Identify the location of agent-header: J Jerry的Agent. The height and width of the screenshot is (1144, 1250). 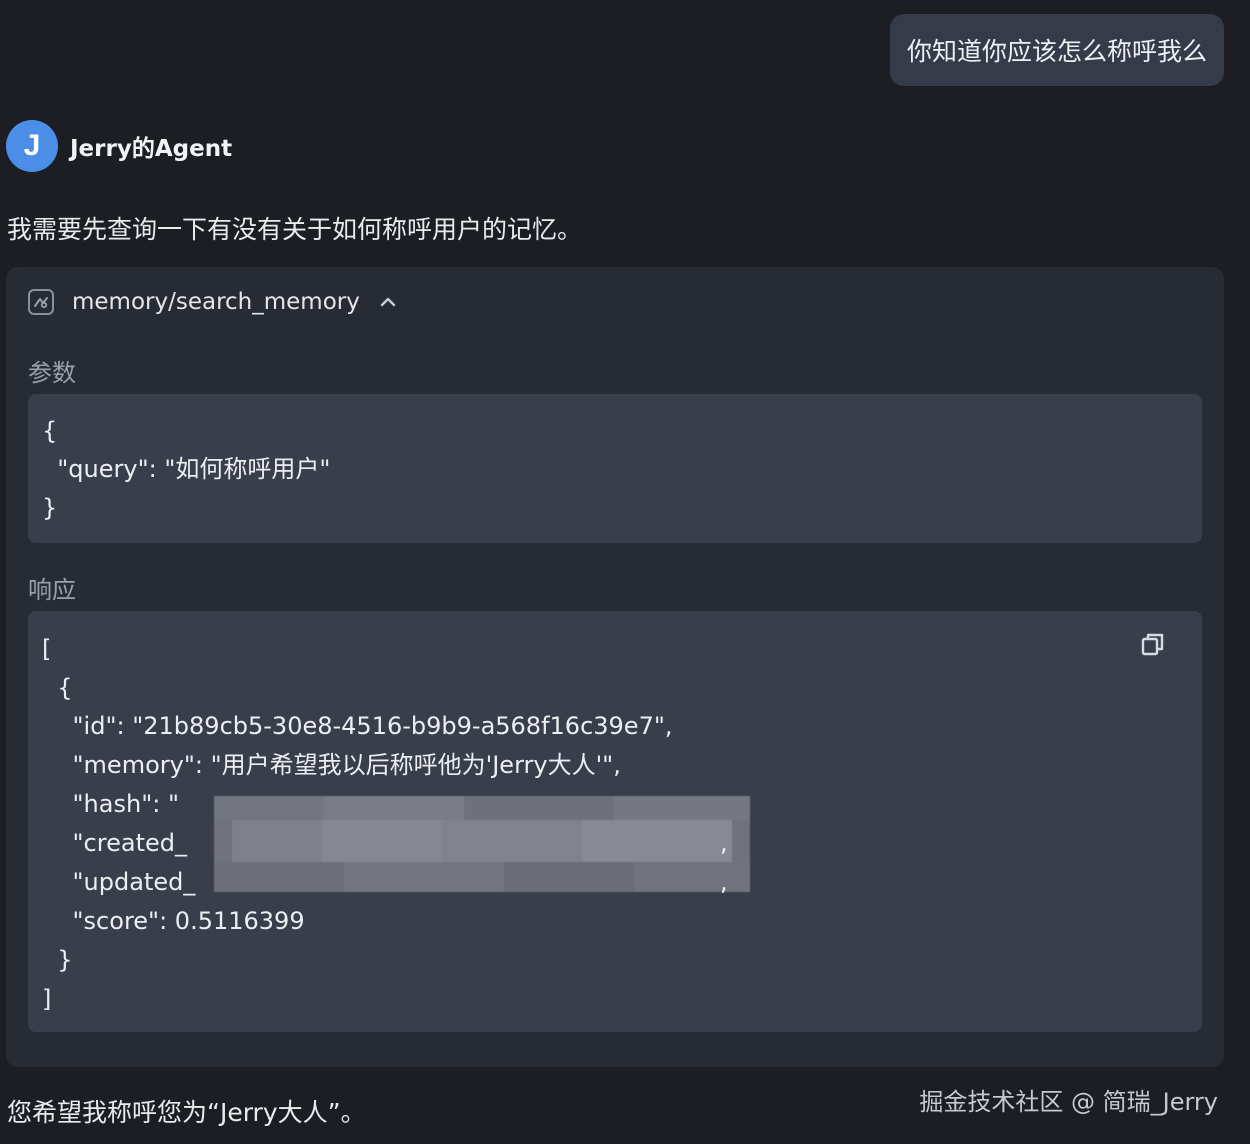
(119, 146).